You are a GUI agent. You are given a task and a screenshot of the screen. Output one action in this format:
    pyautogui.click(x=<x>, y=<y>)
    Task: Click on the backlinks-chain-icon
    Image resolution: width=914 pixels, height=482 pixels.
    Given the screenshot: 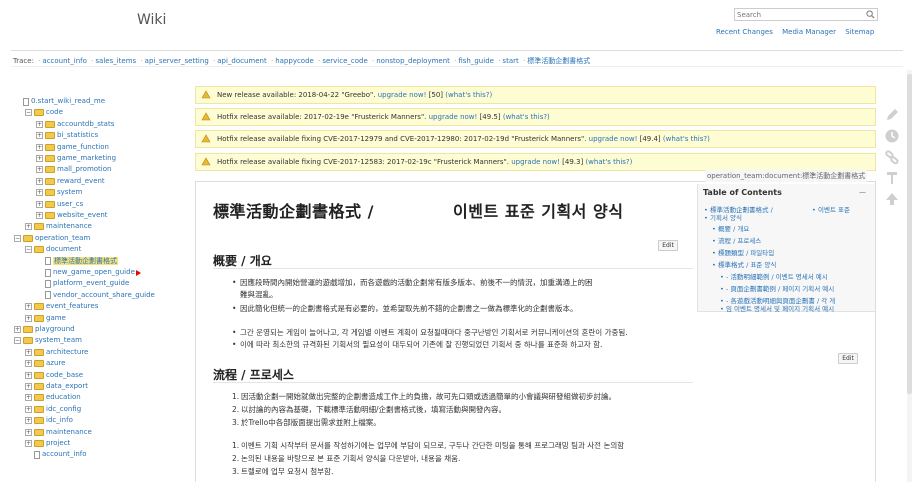 What is the action you would take?
    pyautogui.click(x=892, y=157)
    